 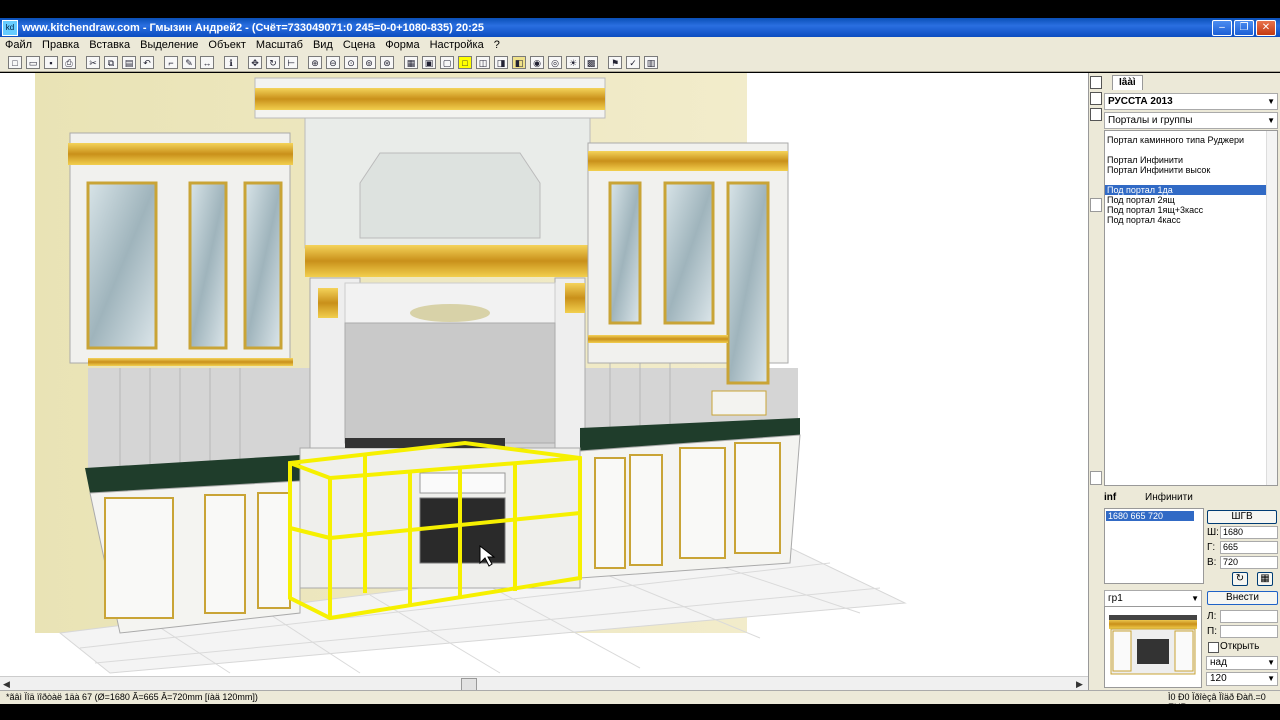 I want to click on menu-form: Форма, so click(x=402, y=45).